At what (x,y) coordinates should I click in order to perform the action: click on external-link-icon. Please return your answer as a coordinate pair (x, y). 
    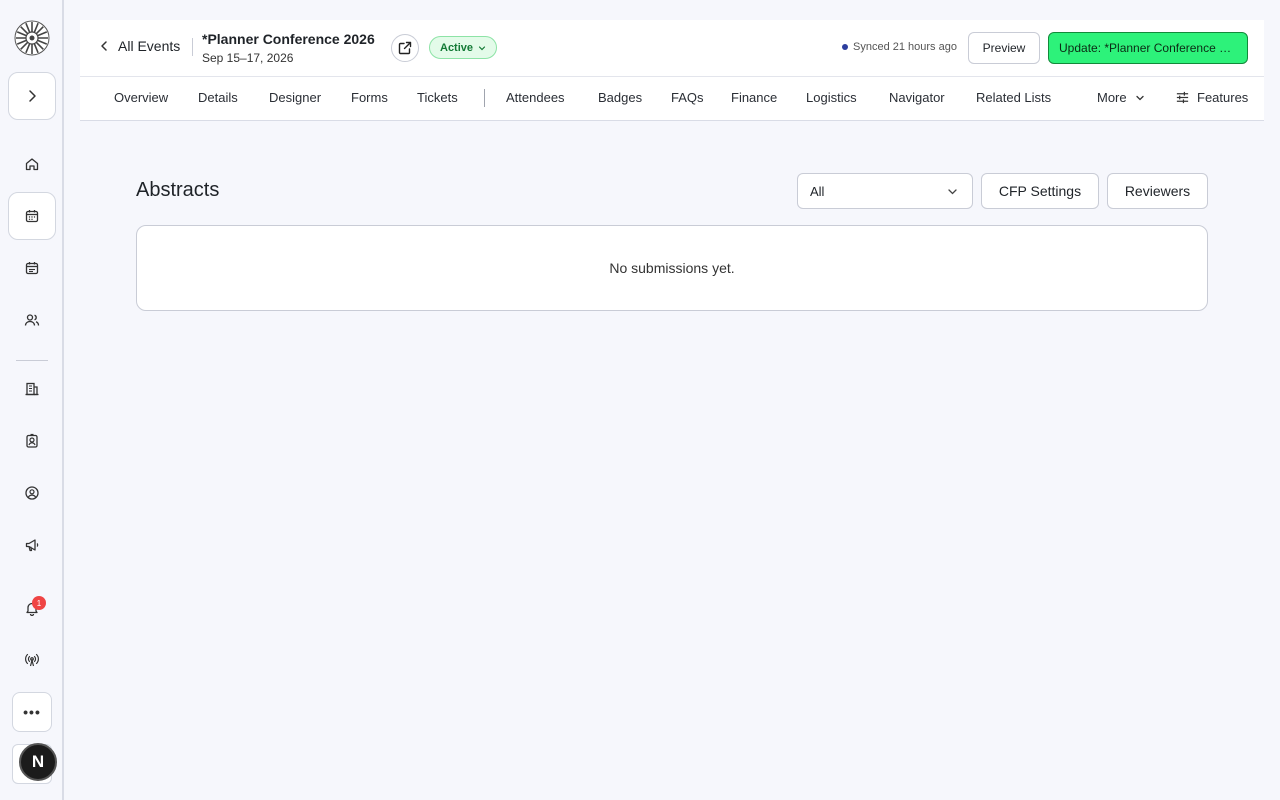
    Looking at the image, I should click on (405, 48).